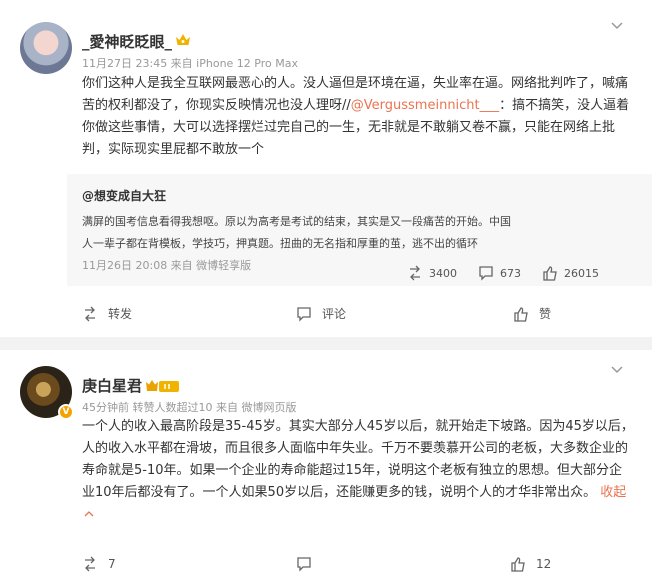  Describe the element at coordinates (89, 514) in the screenshot. I see `chevron-up-icon` at that location.